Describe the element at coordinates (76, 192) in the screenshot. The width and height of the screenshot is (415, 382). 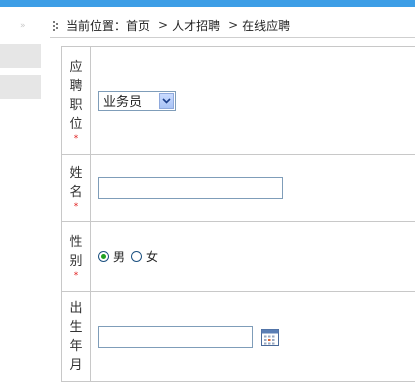
I see `label-char: 名` at that location.